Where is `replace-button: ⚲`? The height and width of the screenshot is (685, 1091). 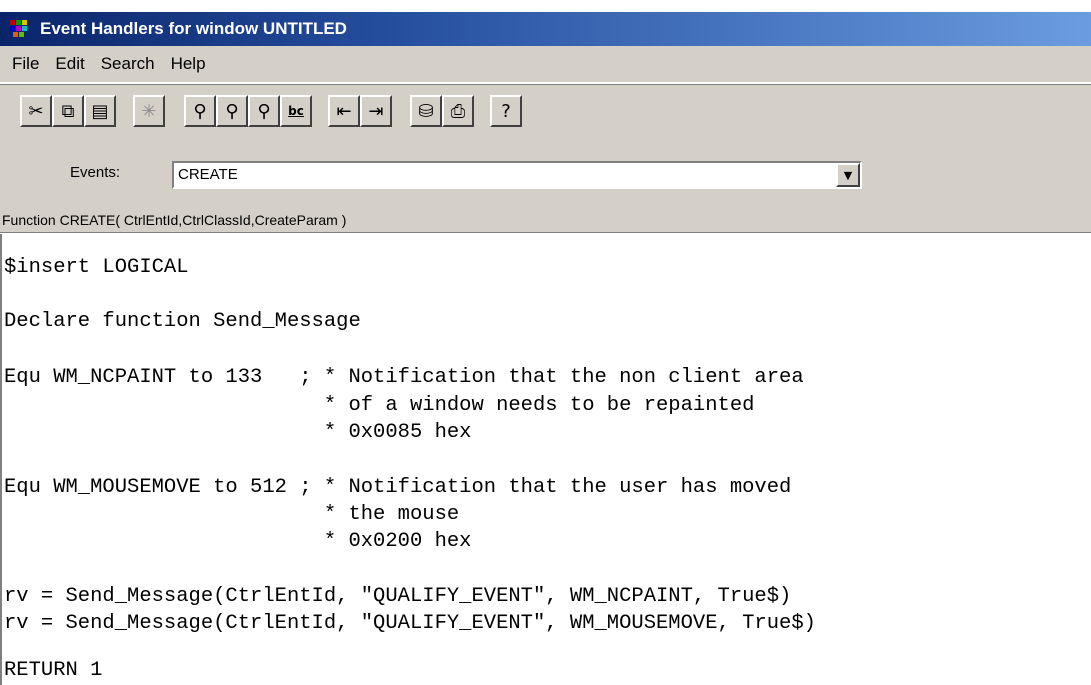
replace-button: ⚲ is located at coordinates (264, 111).